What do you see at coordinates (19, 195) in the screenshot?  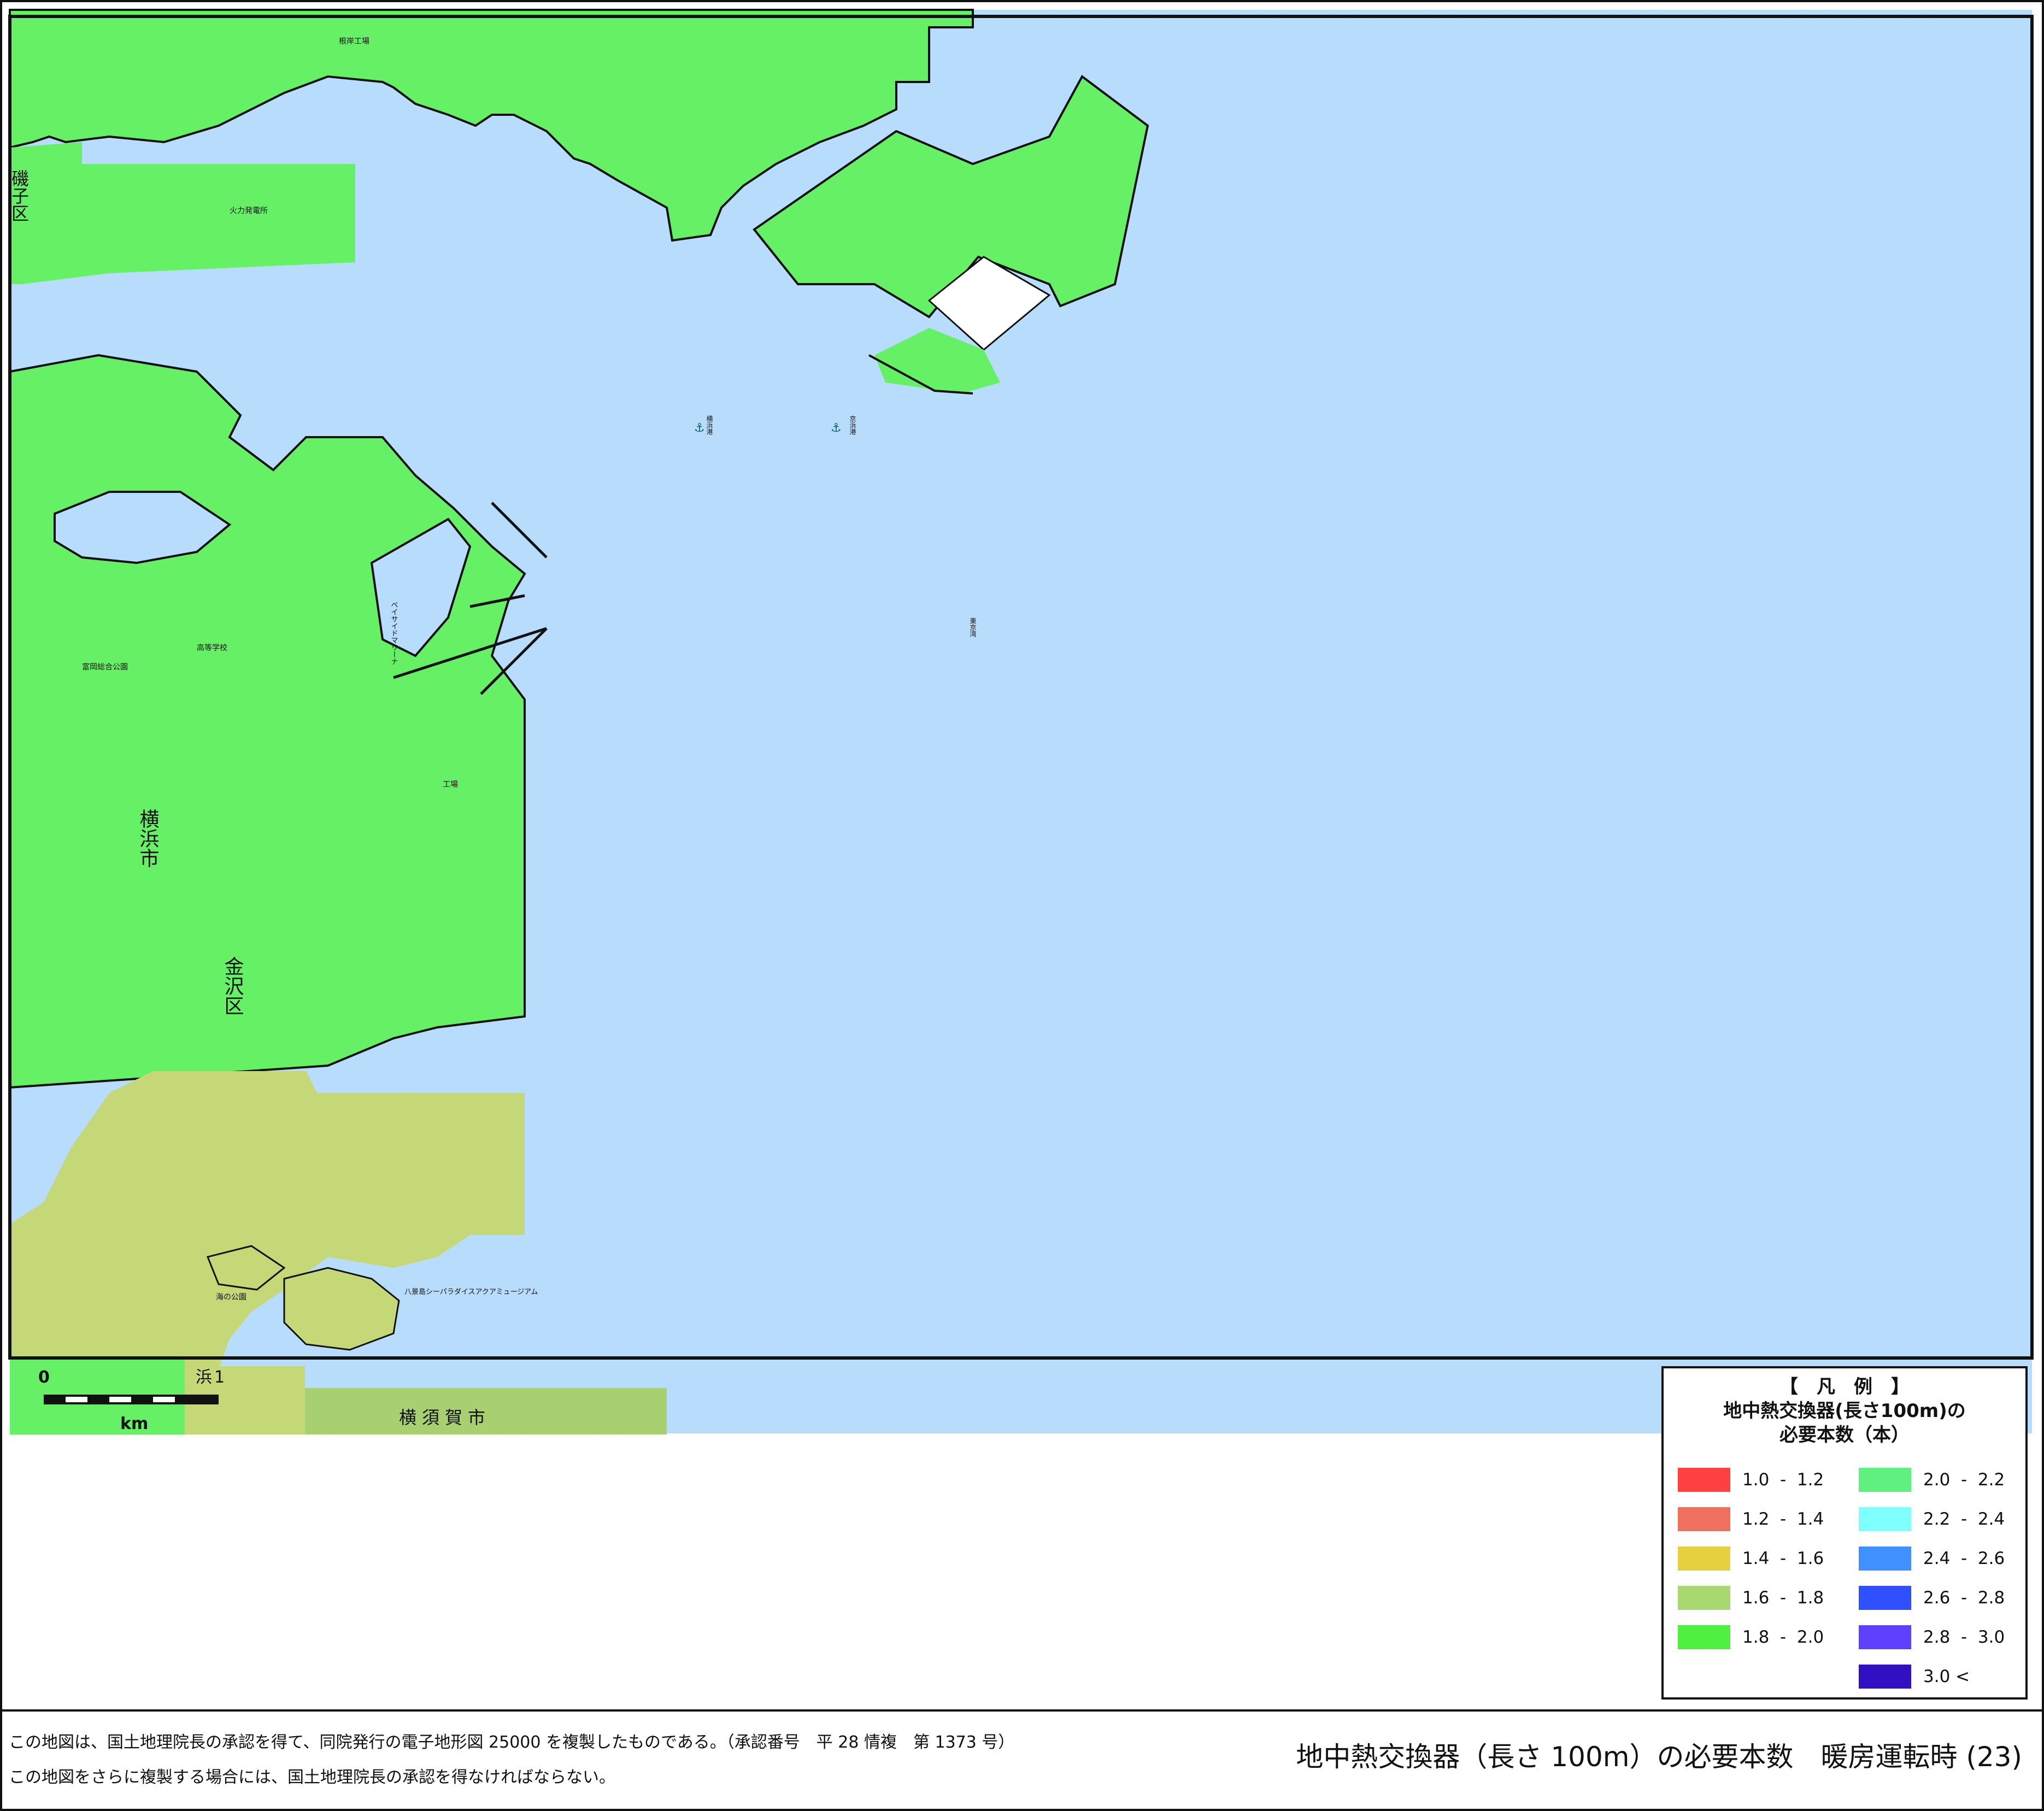 I see `label-isogo-ward: 磯子区` at bounding box center [19, 195].